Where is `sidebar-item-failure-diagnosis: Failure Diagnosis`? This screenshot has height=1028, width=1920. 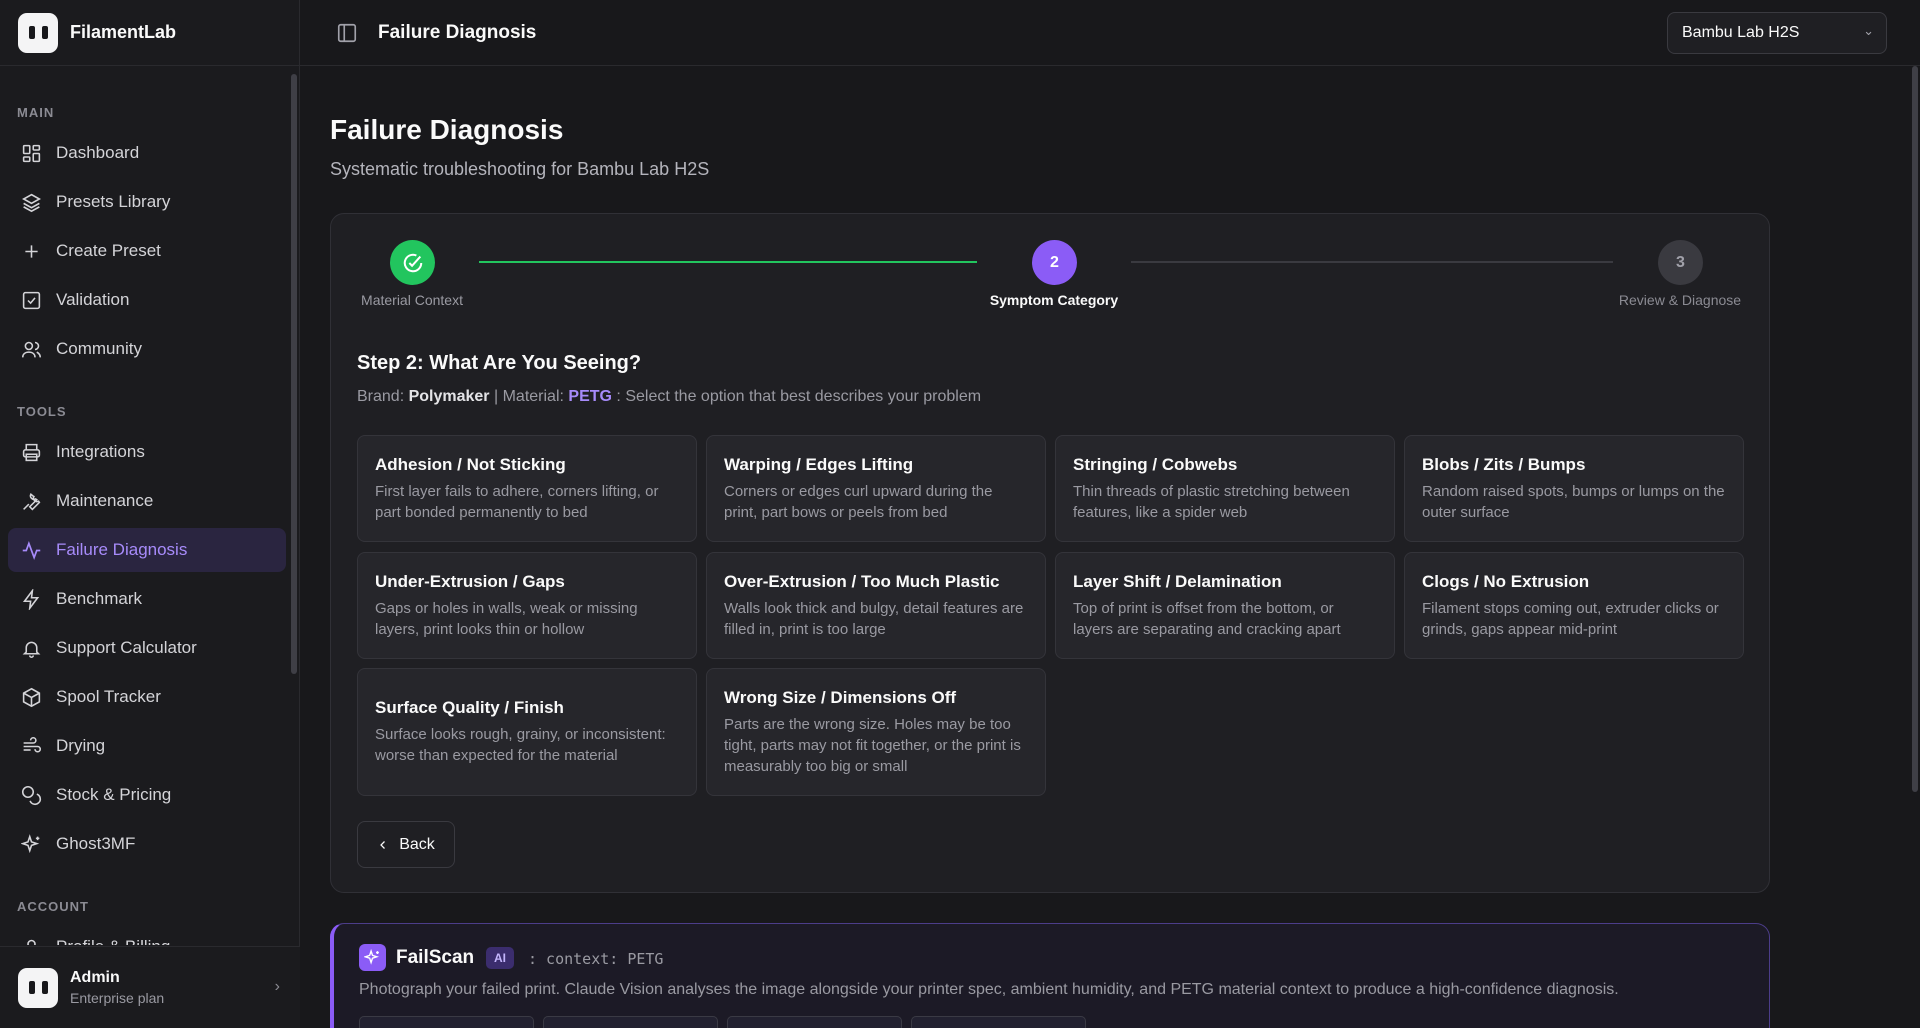 sidebar-item-failure-diagnosis: Failure Diagnosis is located at coordinates (147, 550).